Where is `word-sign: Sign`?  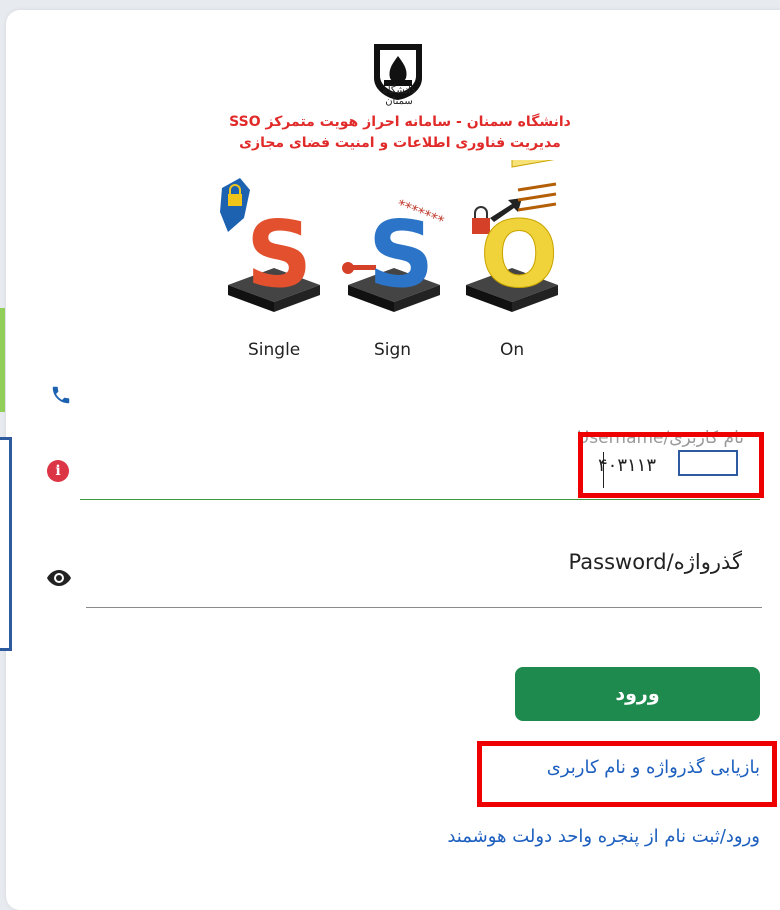
word-sign: Sign is located at coordinates (393, 350).